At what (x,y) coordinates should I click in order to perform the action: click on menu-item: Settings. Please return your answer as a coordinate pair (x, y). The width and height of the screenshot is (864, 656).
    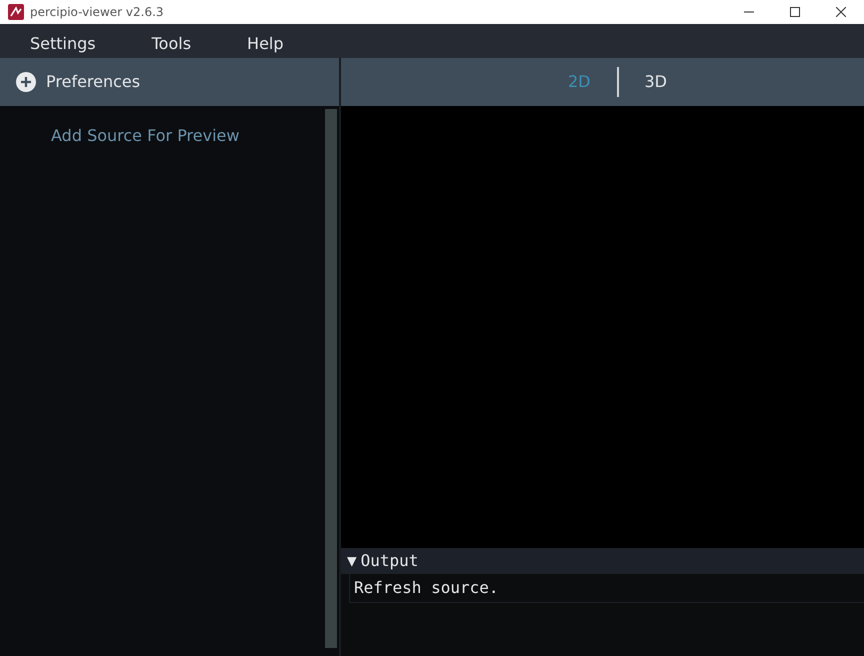
    Looking at the image, I should click on (63, 45).